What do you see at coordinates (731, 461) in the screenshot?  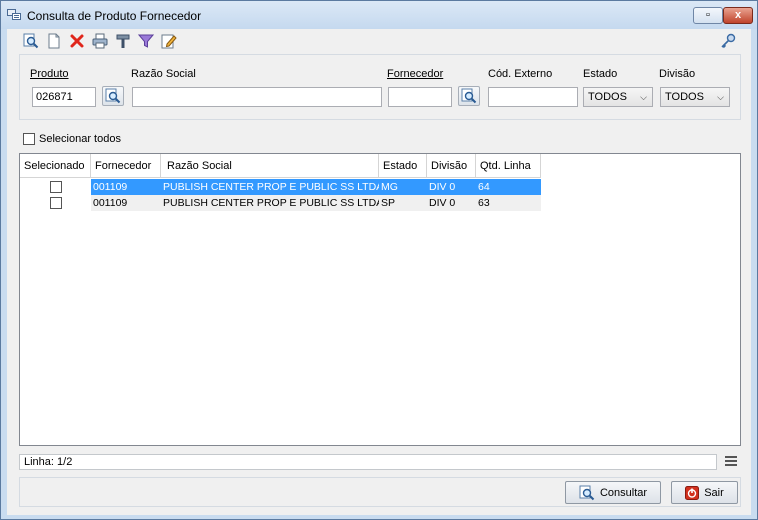 I see `menu-lines-icon` at bounding box center [731, 461].